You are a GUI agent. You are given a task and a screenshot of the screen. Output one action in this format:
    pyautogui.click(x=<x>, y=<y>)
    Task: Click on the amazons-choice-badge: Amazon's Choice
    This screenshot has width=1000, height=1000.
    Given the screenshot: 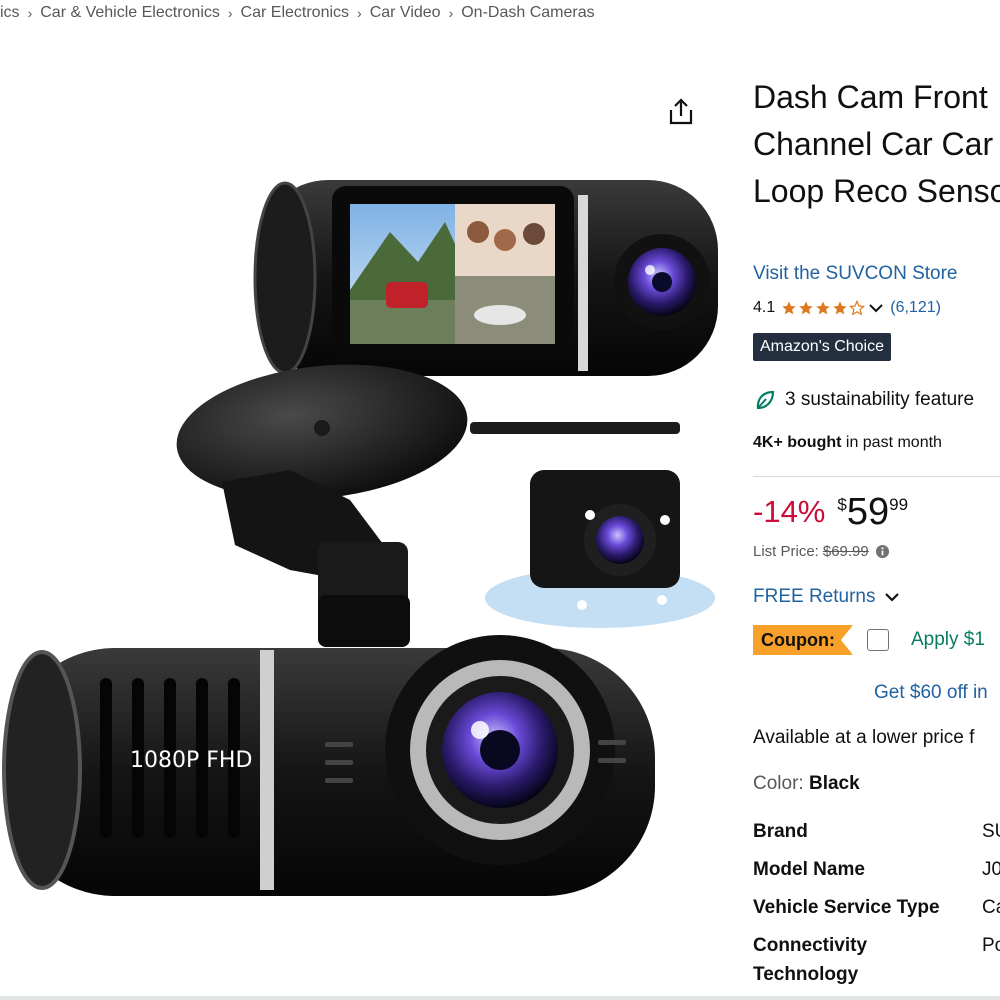 What is the action you would take?
    pyautogui.click(x=822, y=347)
    